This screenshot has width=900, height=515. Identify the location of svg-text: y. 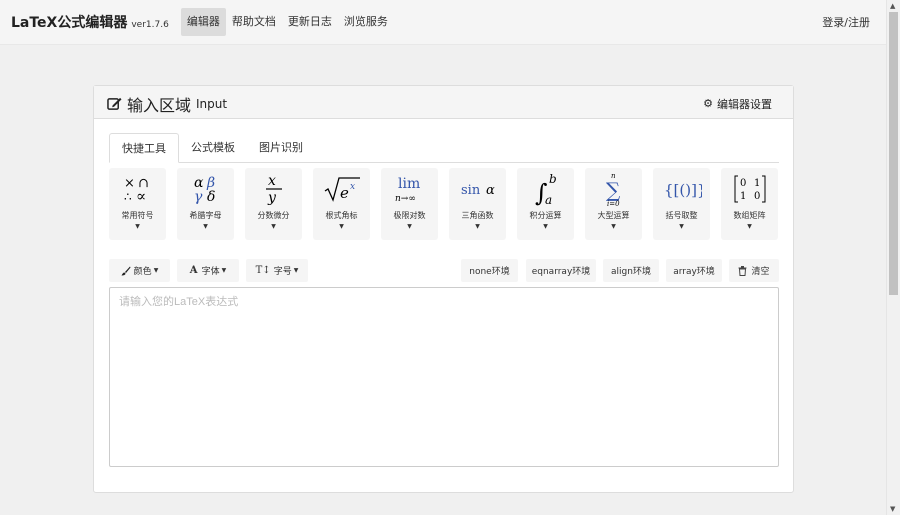
(272, 197).